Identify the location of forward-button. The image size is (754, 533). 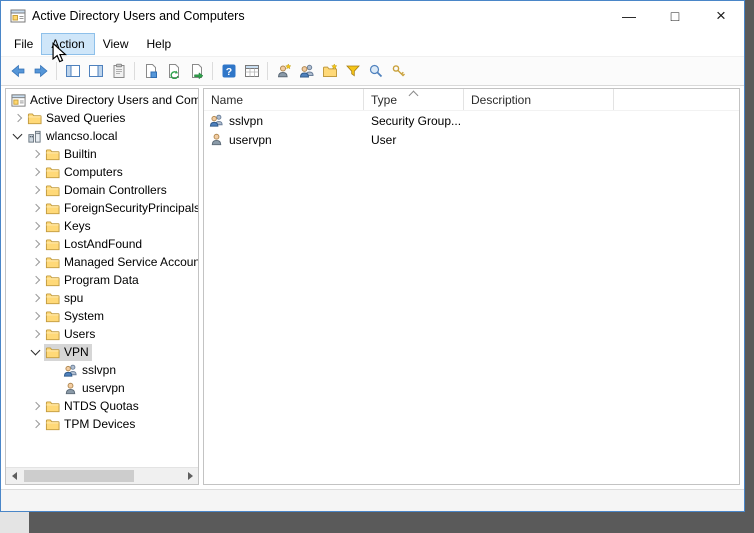
(40, 71).